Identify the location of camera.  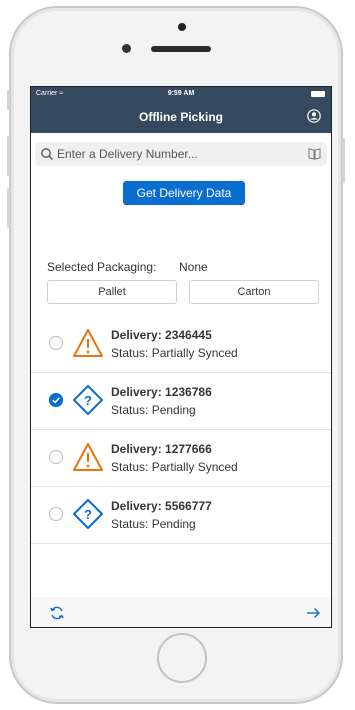
(182, 27).